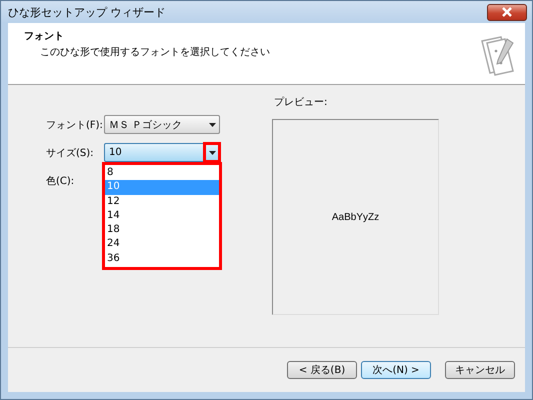  What do you see at coordinates (396, 370) in the screenshot?
I see `wizard-button: 次へ(N) >` at bounding box center [396, 370].